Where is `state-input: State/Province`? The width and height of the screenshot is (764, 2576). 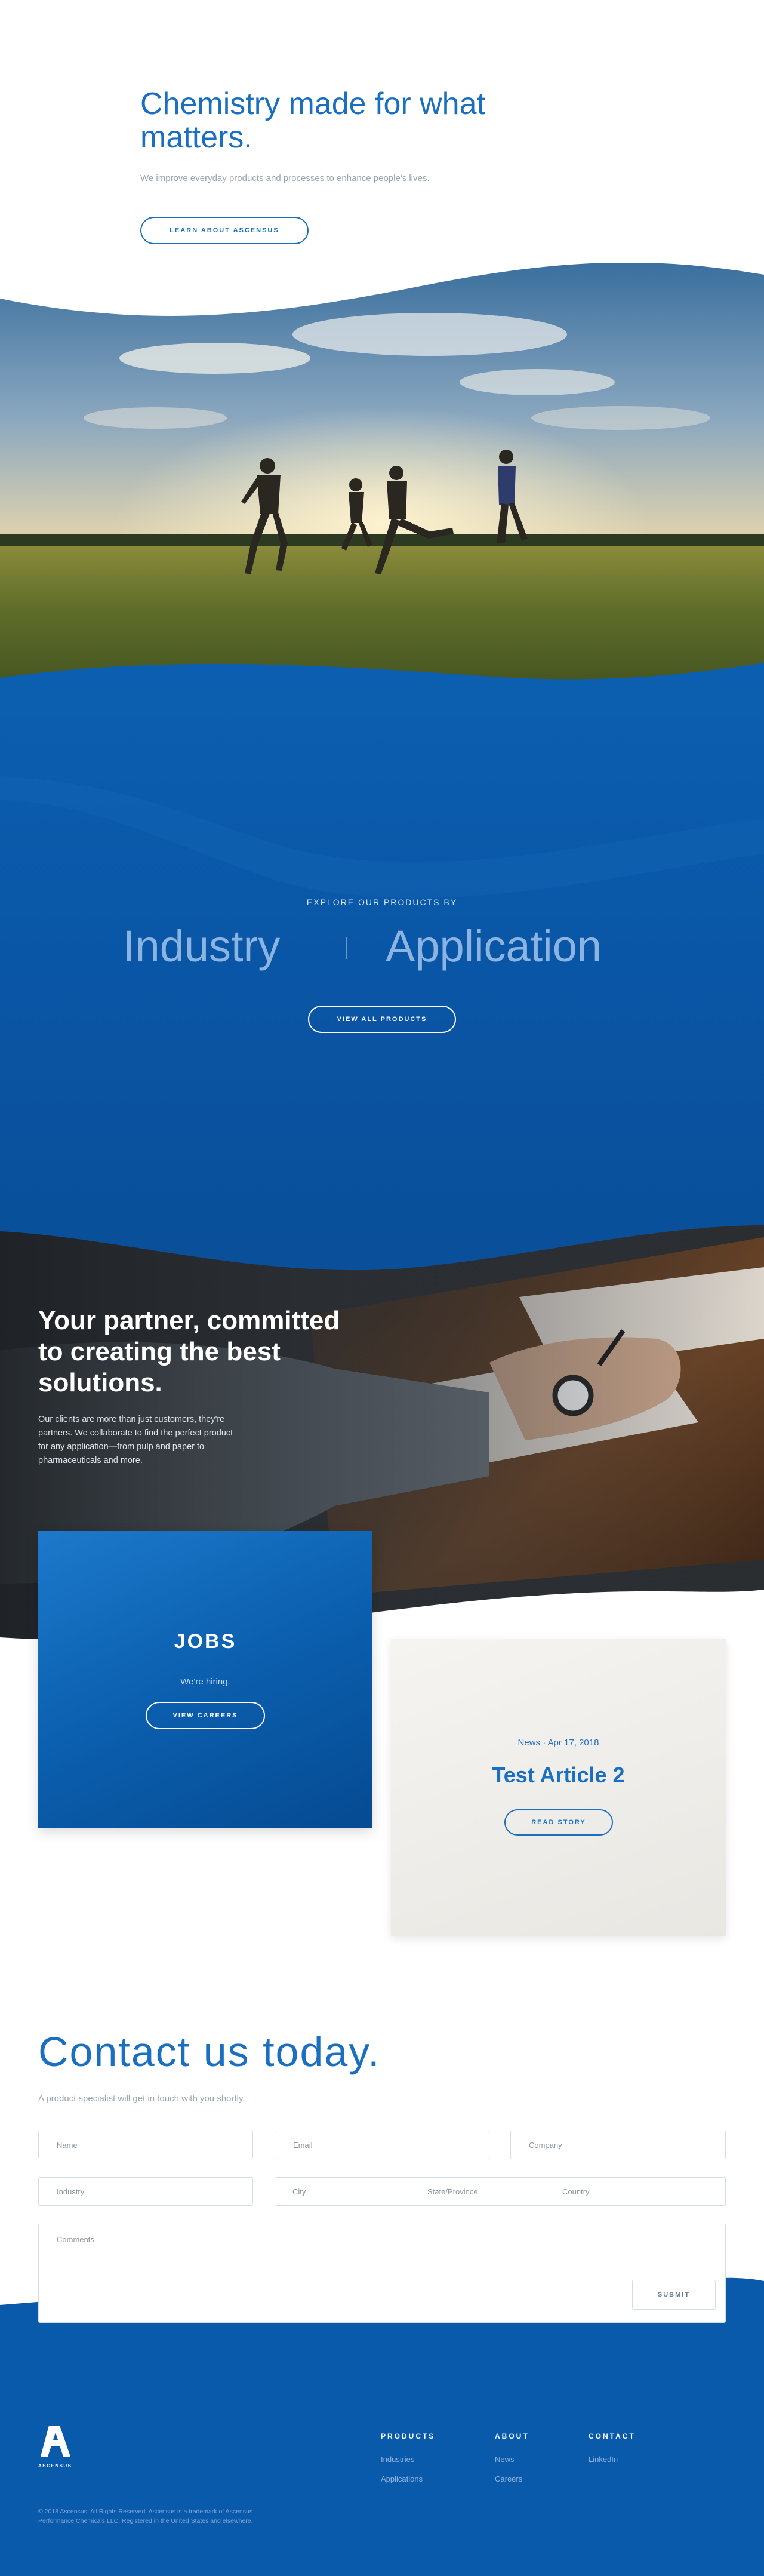
state-input: State/Province is located at coordinates (453, 2191).